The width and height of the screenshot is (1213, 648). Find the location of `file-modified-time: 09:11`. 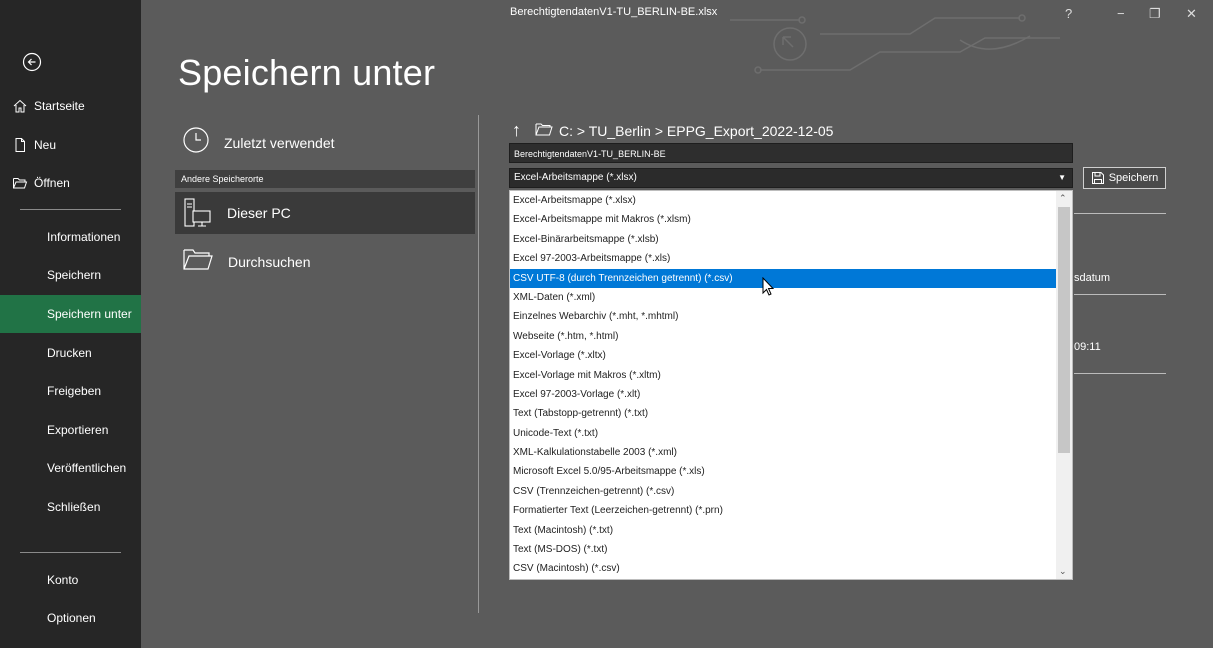

file-modified-time: 09:11 is located at coordinates (1087, 347).